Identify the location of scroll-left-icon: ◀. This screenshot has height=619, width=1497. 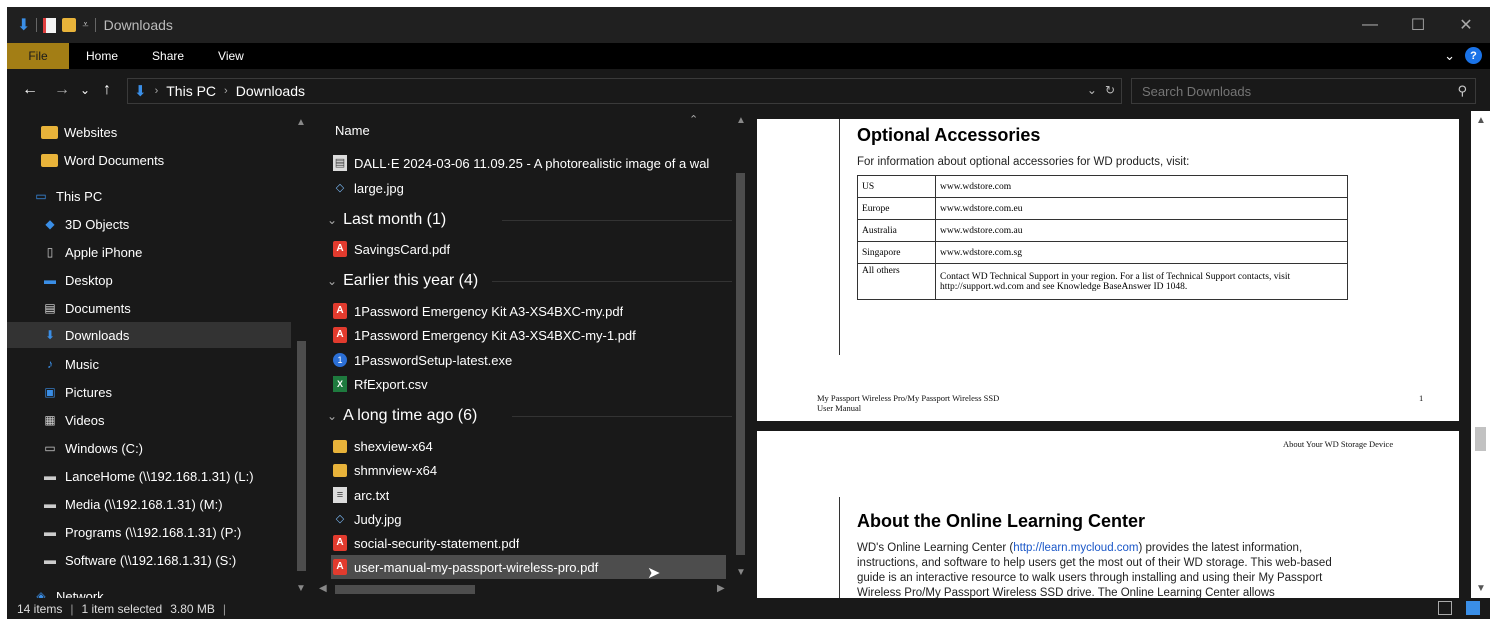
(323, 588).